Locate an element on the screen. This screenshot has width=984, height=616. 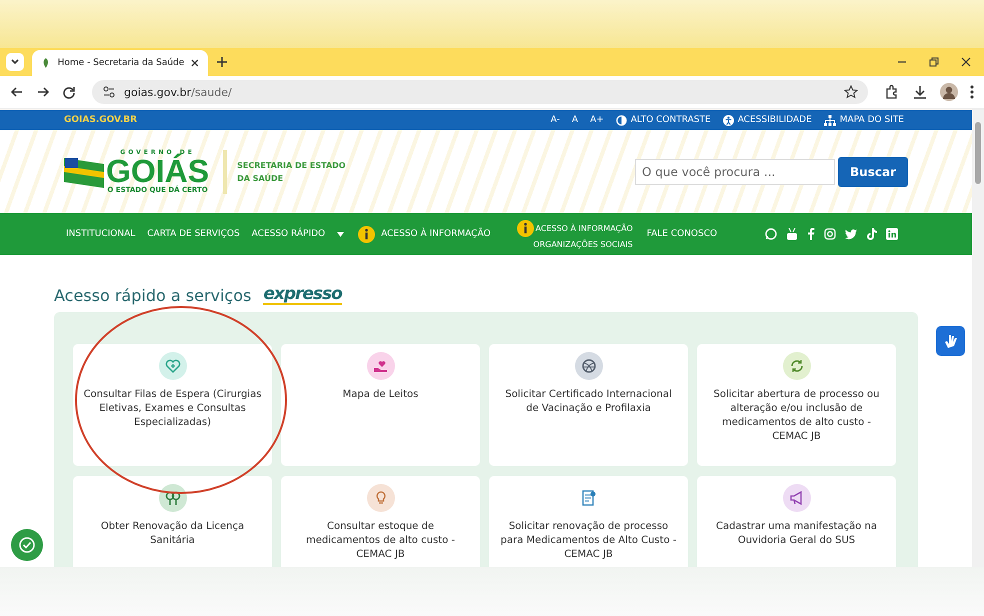
top-bar-link: A+ is located at coordinates (597, 120).